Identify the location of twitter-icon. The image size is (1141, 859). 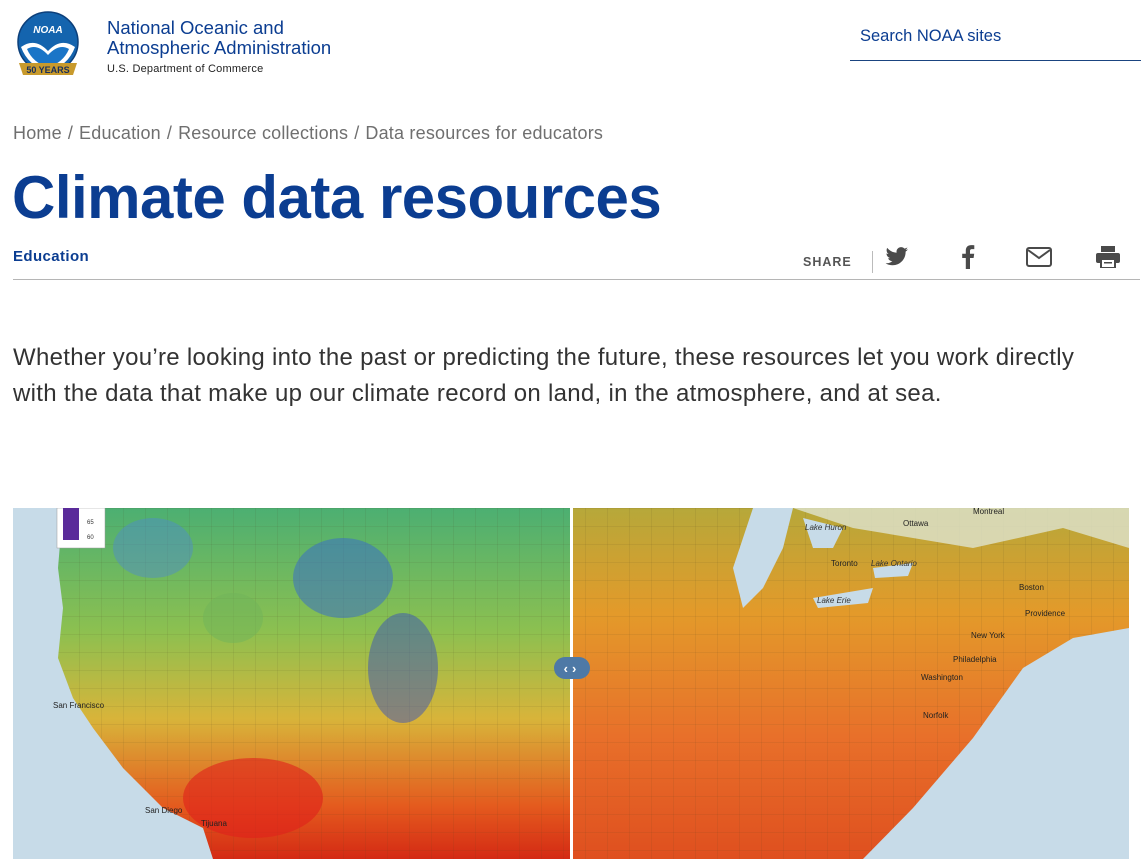
(897, 257).